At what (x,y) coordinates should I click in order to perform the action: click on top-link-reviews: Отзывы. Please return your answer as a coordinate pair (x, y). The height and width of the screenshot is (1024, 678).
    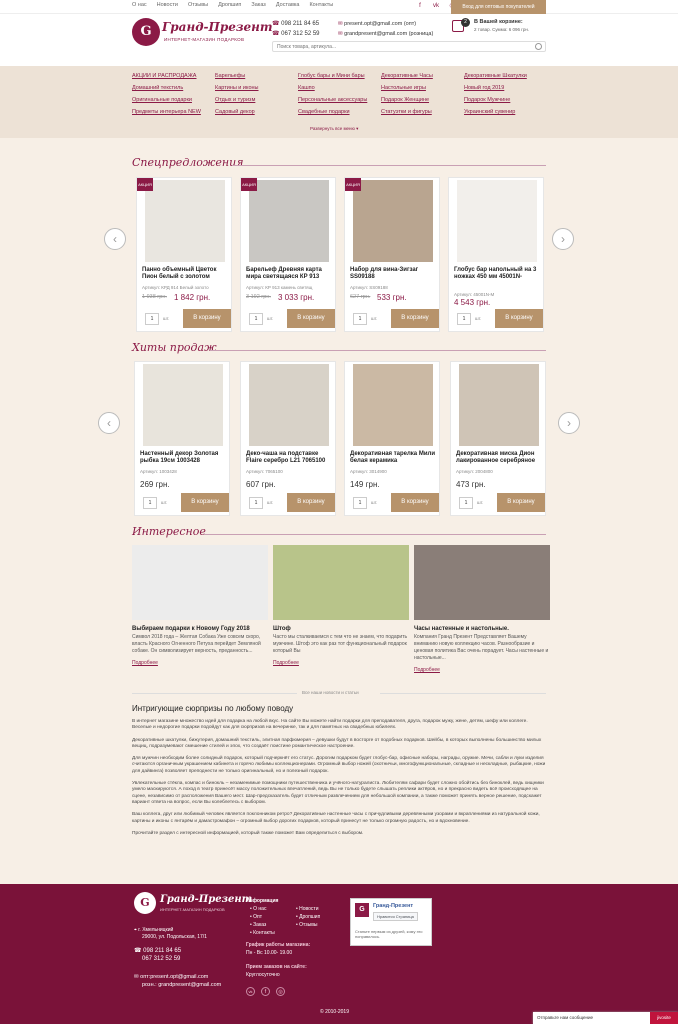
    Looking at the image, I should click on (198, 5).